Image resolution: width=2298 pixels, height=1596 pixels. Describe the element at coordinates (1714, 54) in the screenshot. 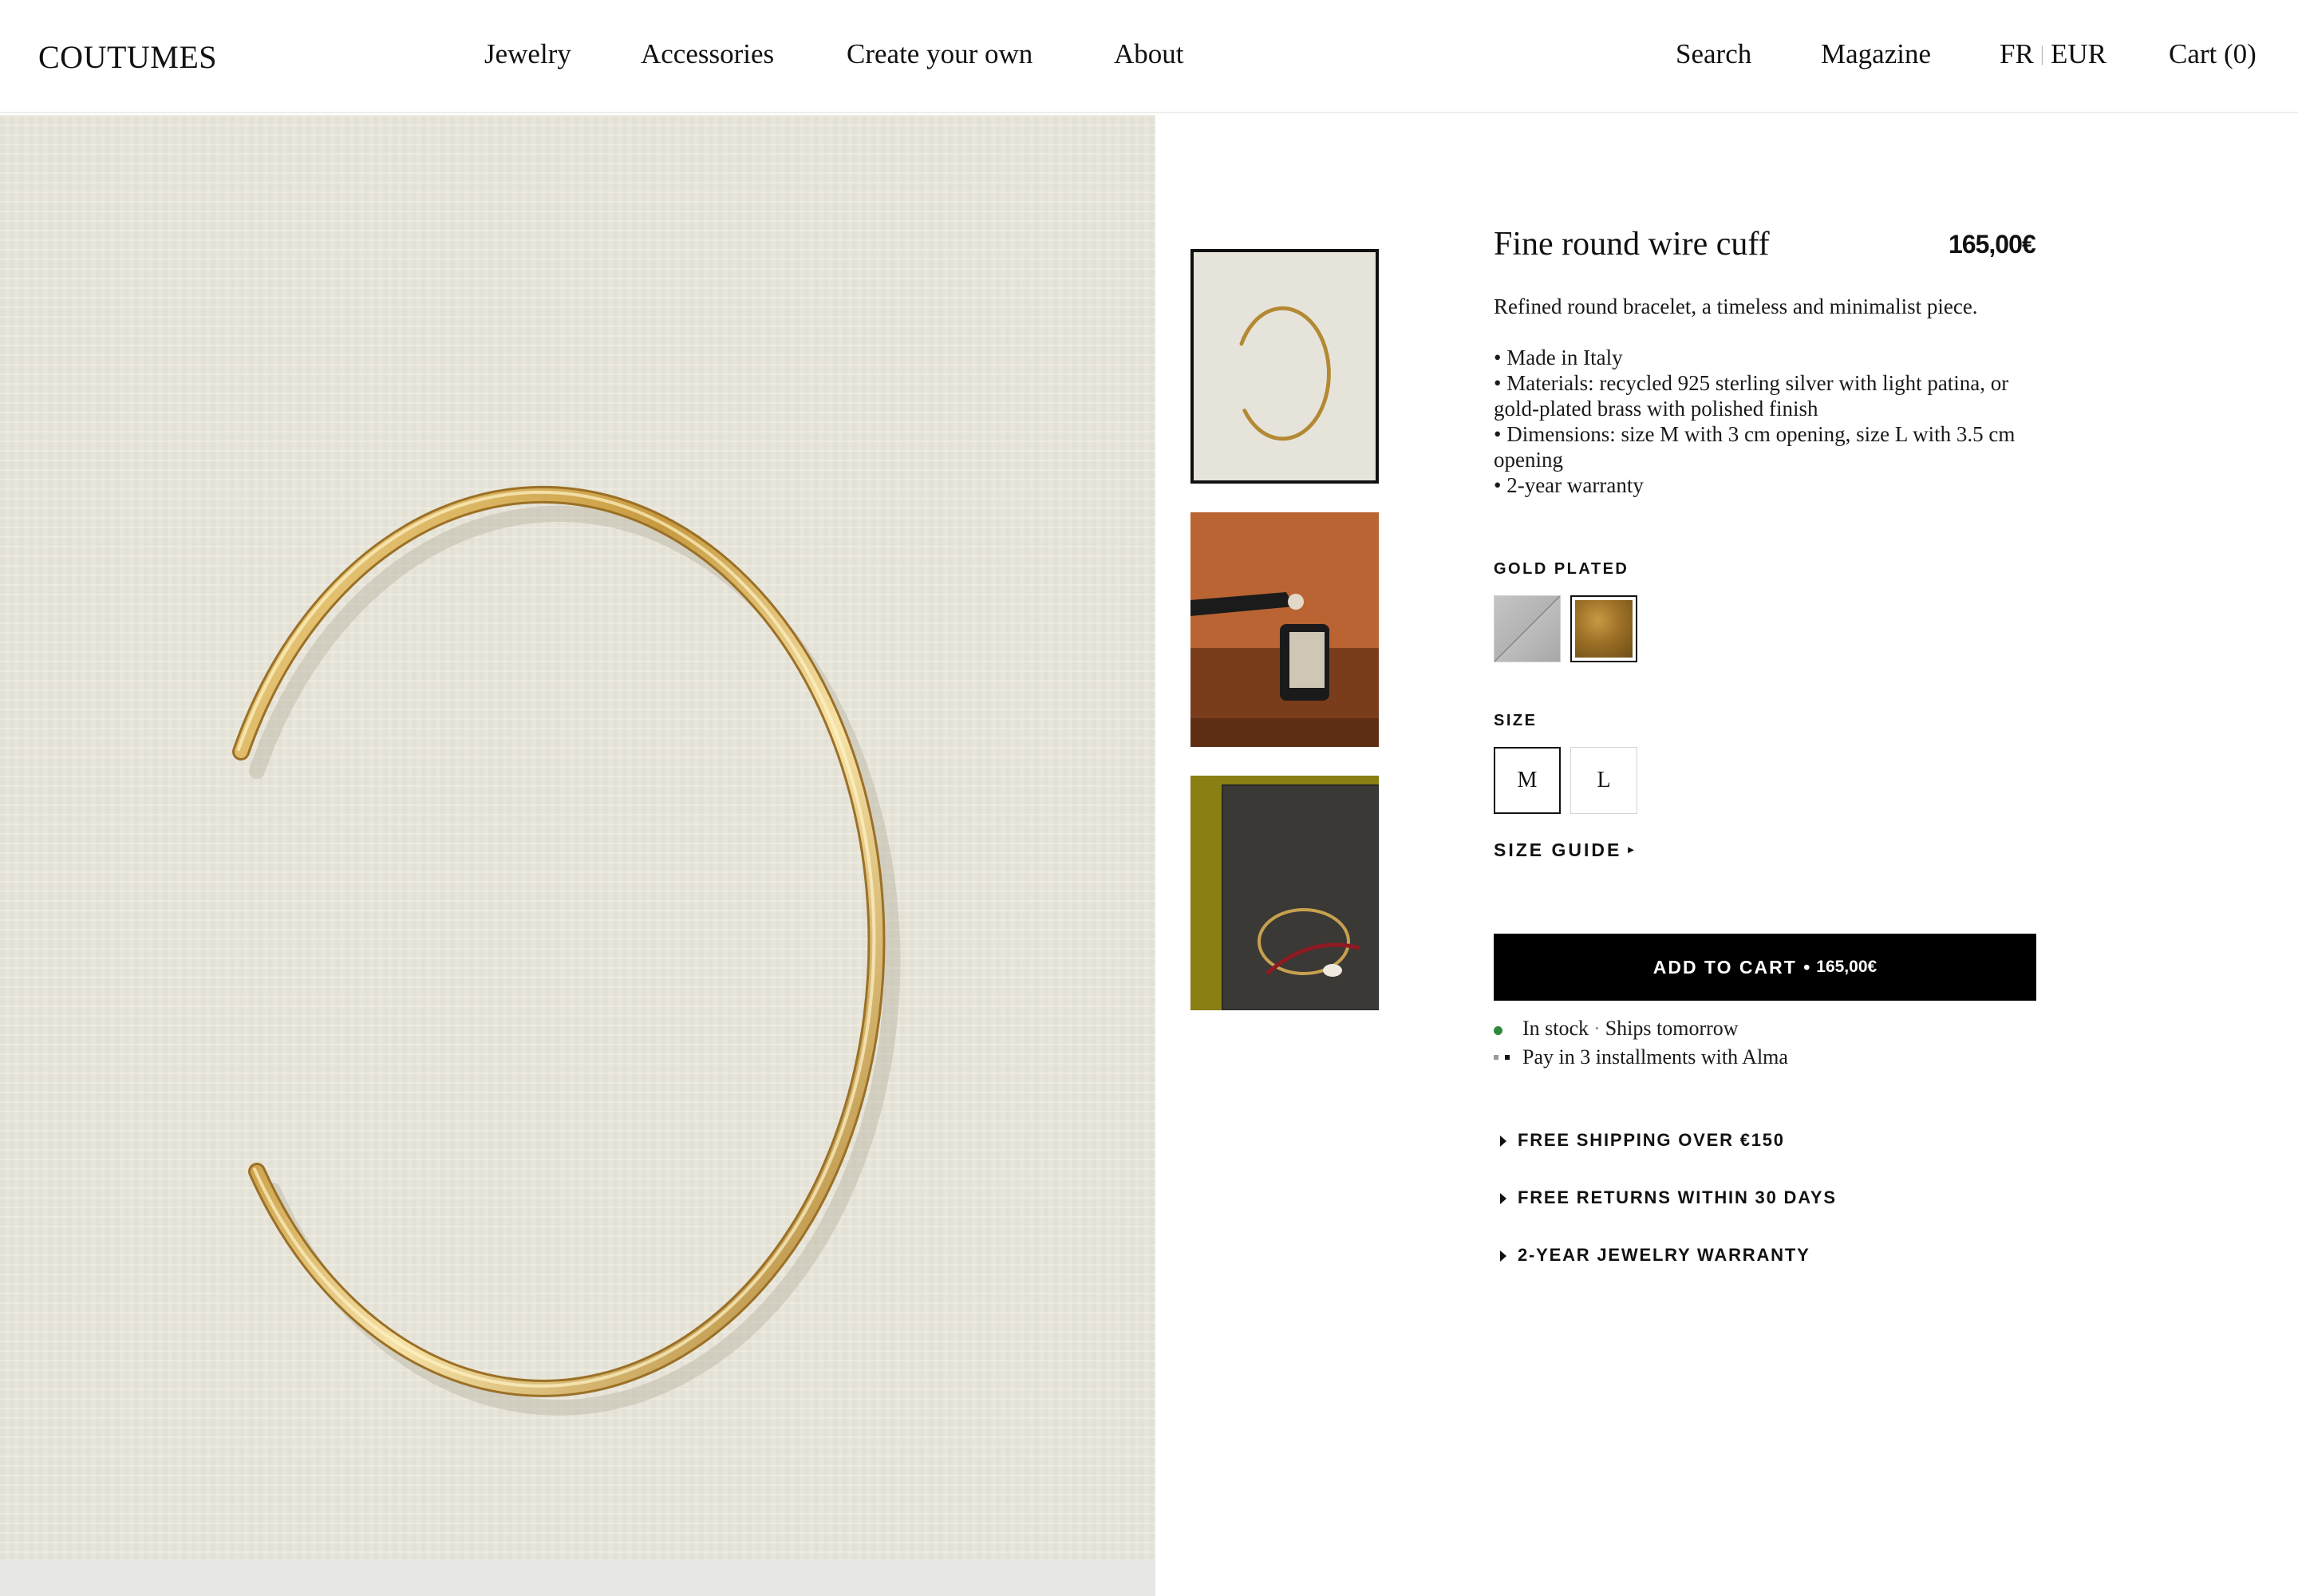

I see `search-link: Search` at that location.